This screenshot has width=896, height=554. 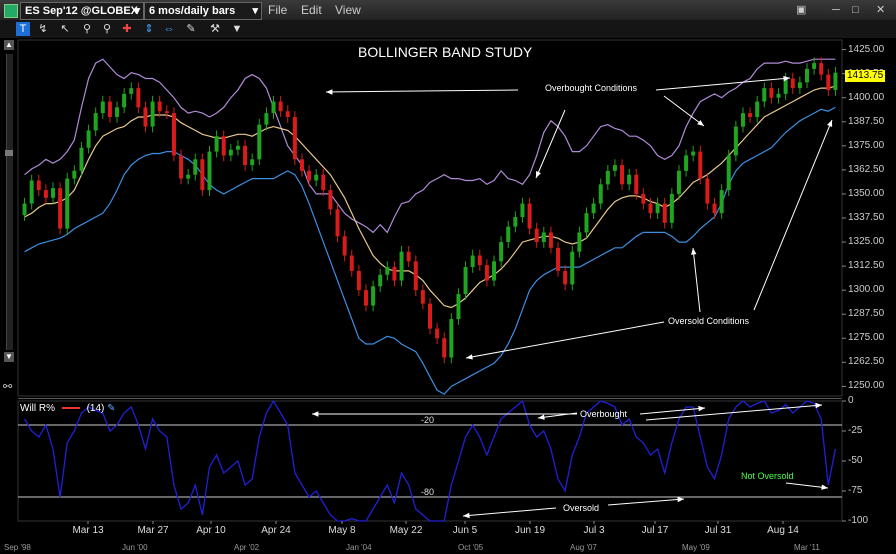 I want to click on price-tick-label: 1287.50, so click(x=866, y=314).